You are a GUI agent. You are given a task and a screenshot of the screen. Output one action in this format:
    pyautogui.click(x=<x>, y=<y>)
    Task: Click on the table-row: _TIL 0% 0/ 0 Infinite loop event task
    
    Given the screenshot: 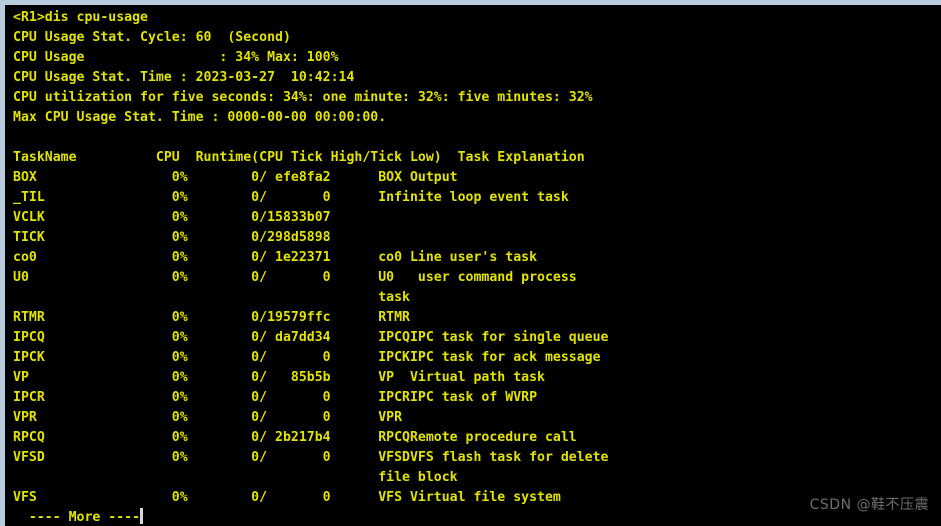 What is the action you would take?
    pyautogui.click(x=291, y=197)
    